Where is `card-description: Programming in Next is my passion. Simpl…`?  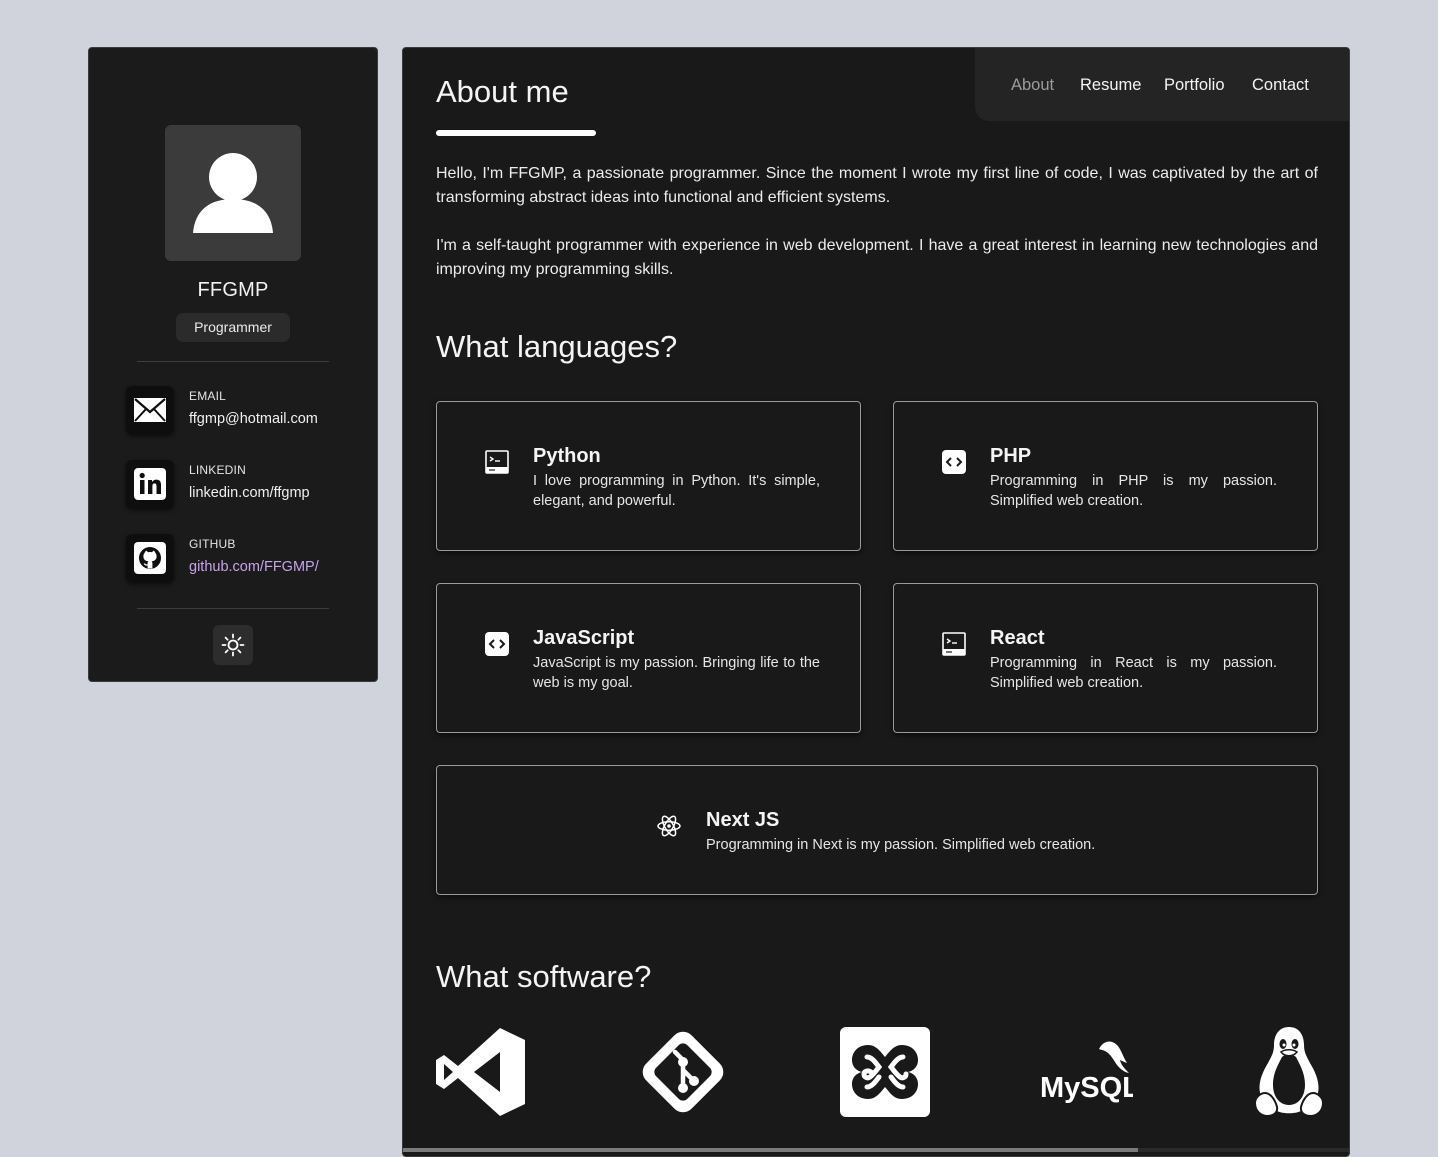
card-description: Programming in Next is my passion. Simpl… is located at coordinates (901, 845).